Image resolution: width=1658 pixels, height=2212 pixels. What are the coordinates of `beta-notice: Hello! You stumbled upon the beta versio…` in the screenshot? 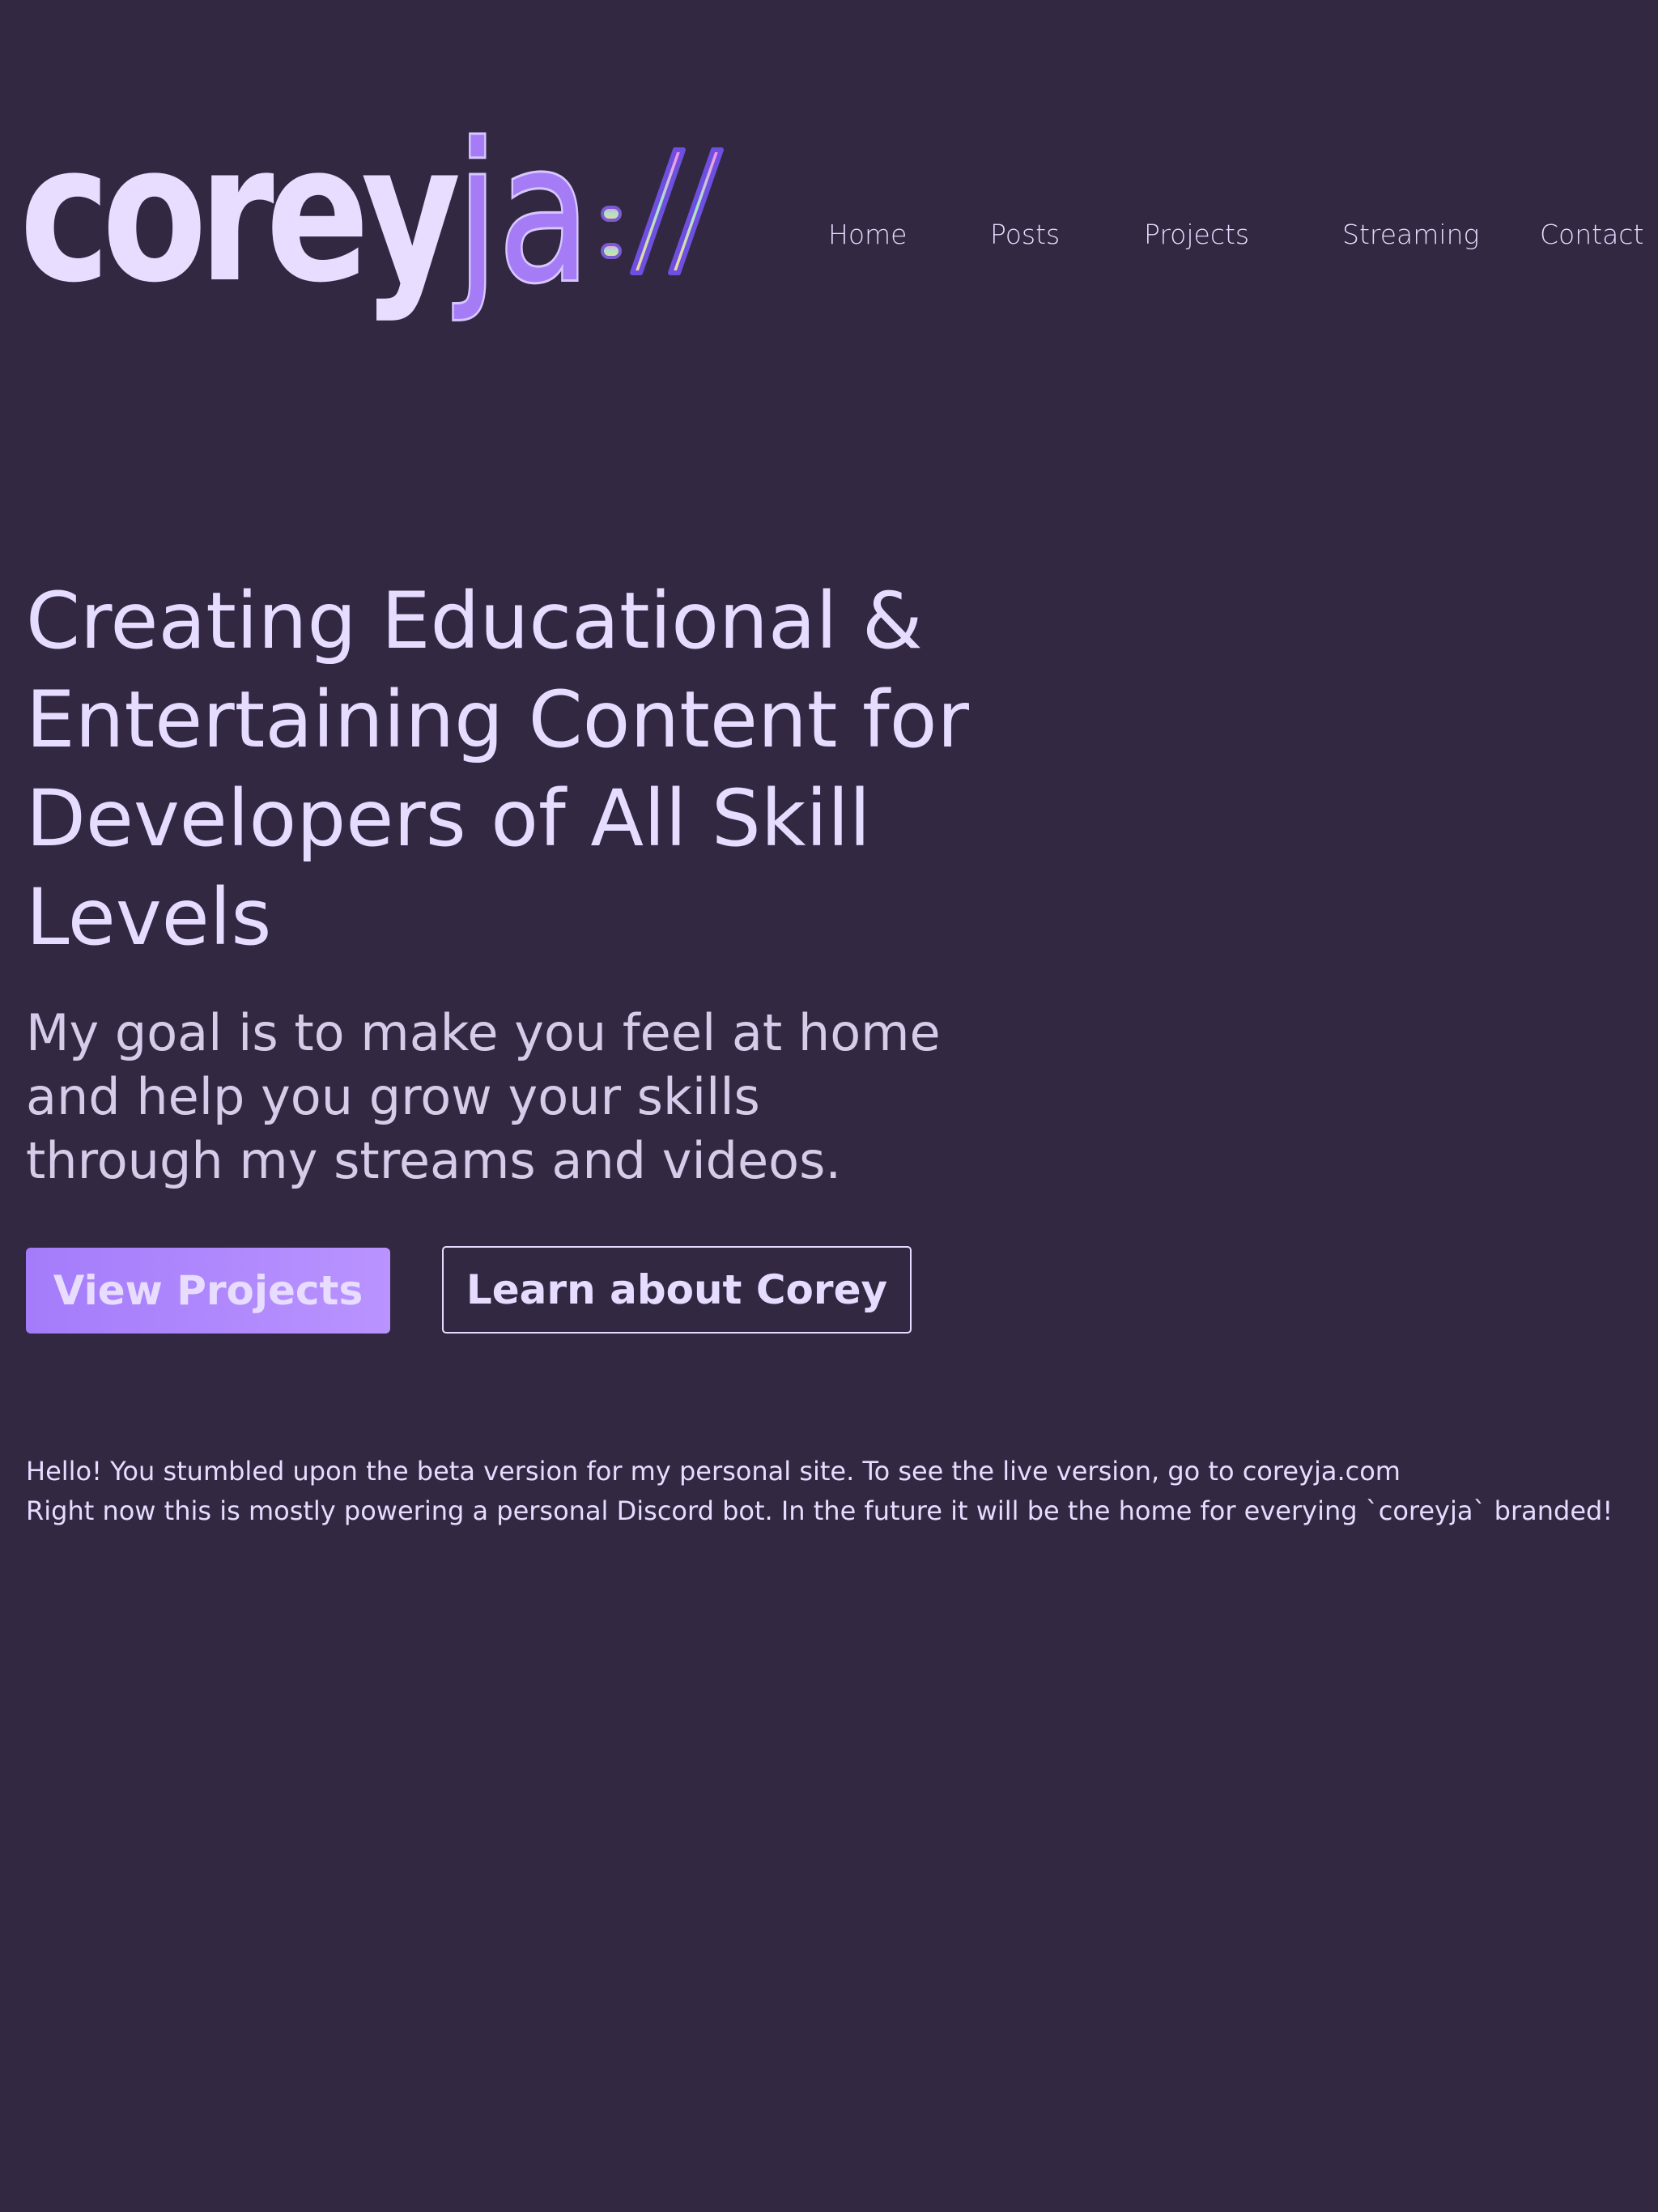 It's located at (819, 1491).